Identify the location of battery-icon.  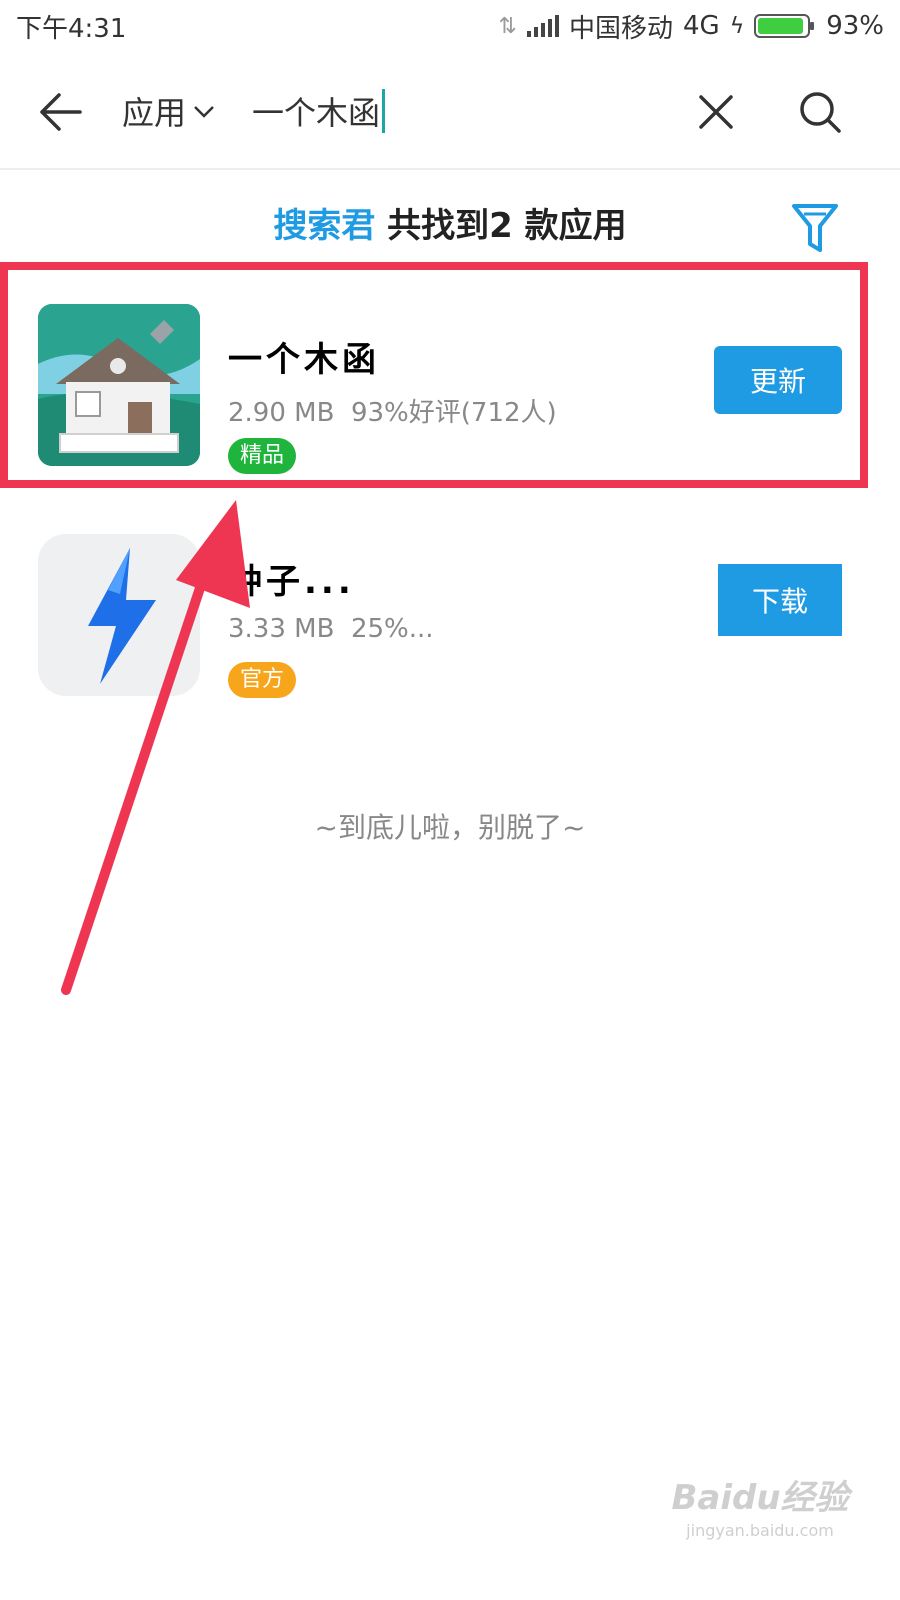
(784, 26).